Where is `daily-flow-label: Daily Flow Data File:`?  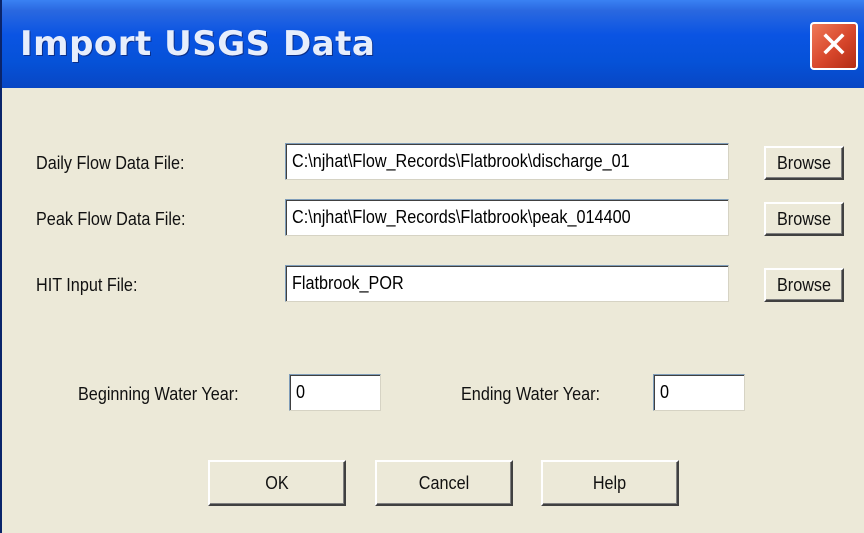
daily-flow-label: Daily Flow Data File: is located at coordinates (110, 163).